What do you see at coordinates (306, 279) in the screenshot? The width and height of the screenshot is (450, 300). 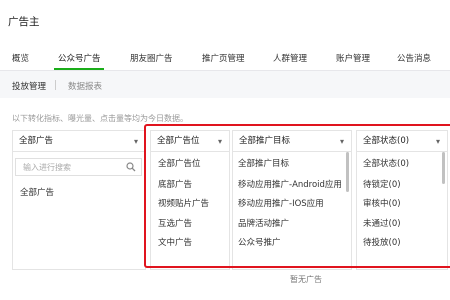 I see `empty-state-text: 暂无广告` at bounding box center [306, 279].